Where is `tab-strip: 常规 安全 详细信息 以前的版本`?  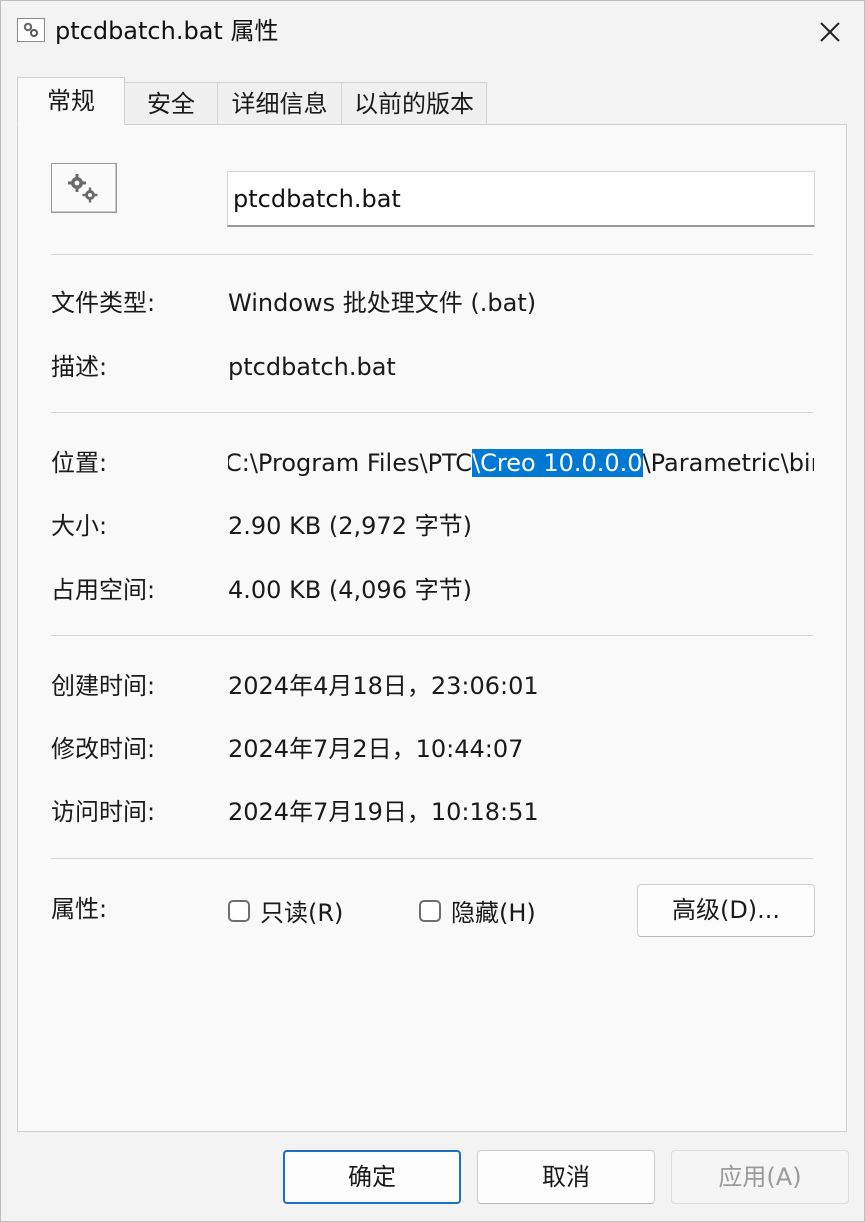 tab-strip: 常规 安全 详细信息 以前的版本 is located at coordinates (437, 101).